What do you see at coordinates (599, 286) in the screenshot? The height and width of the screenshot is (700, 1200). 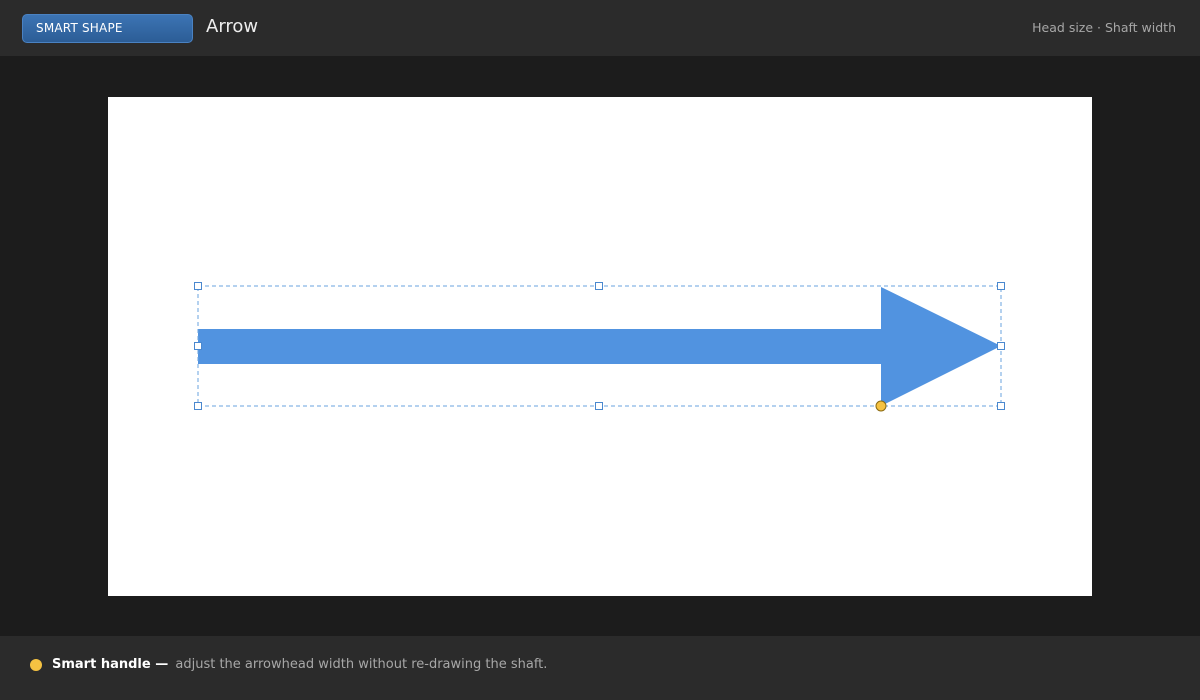 I see `resize-handle-top-center` at bounding box center [599, 286].